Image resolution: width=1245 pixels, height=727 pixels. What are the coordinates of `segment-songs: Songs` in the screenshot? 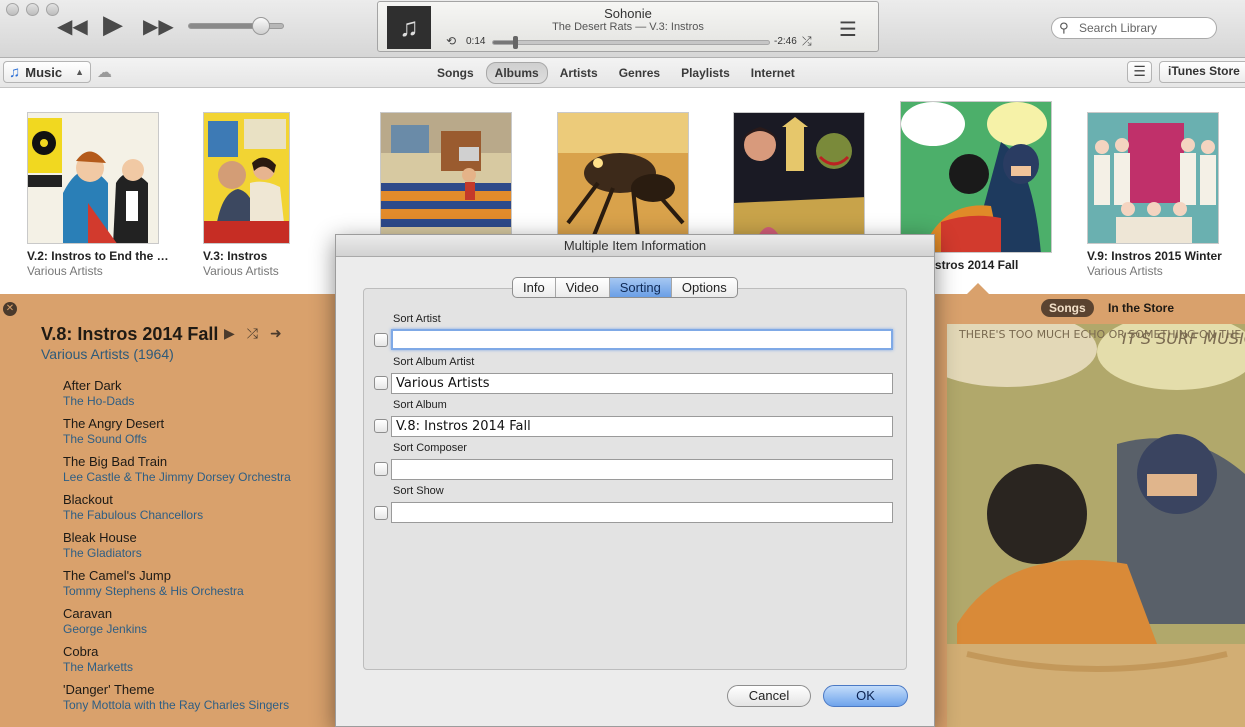 It's located at (1067, 308).